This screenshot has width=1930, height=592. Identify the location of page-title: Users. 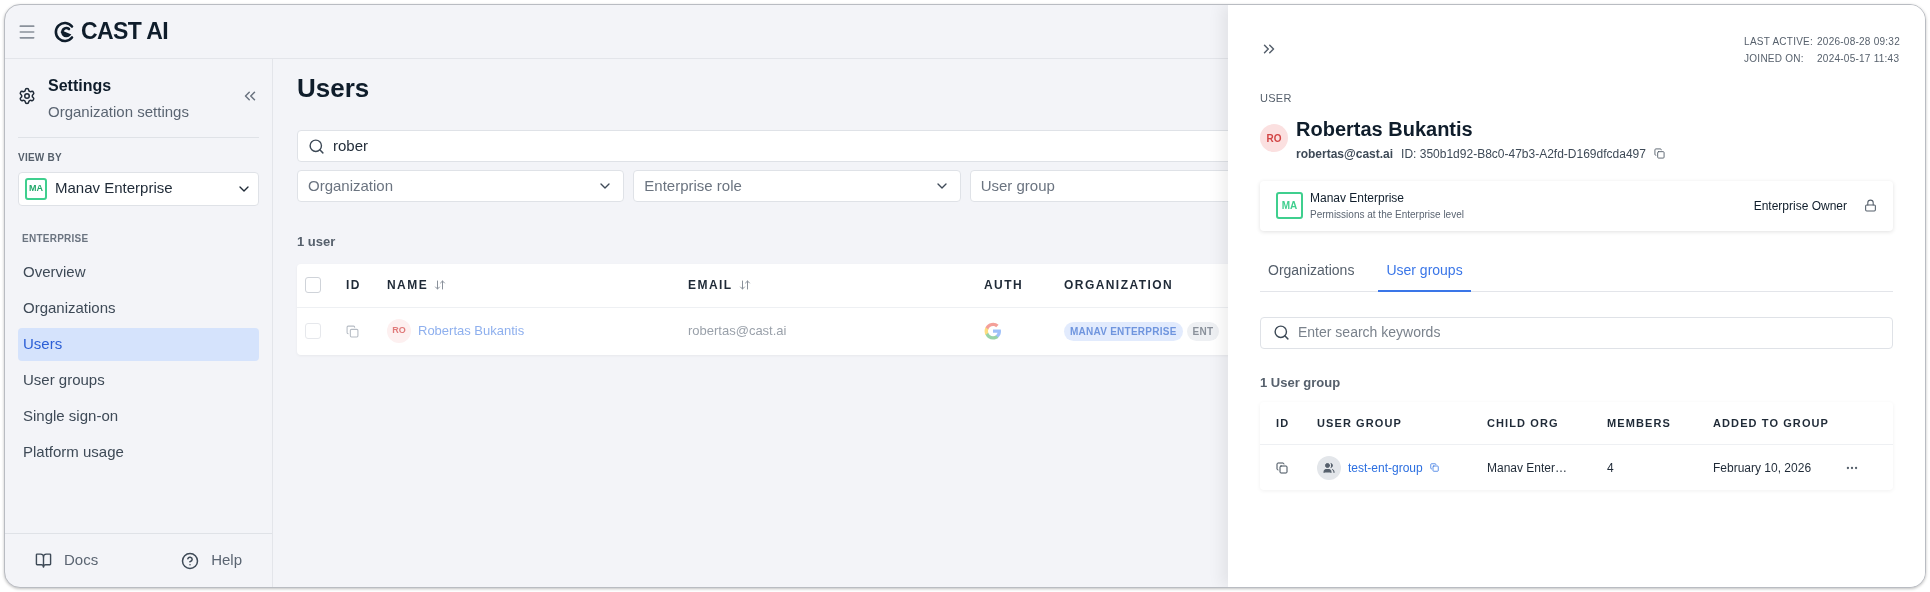
(334, 88).